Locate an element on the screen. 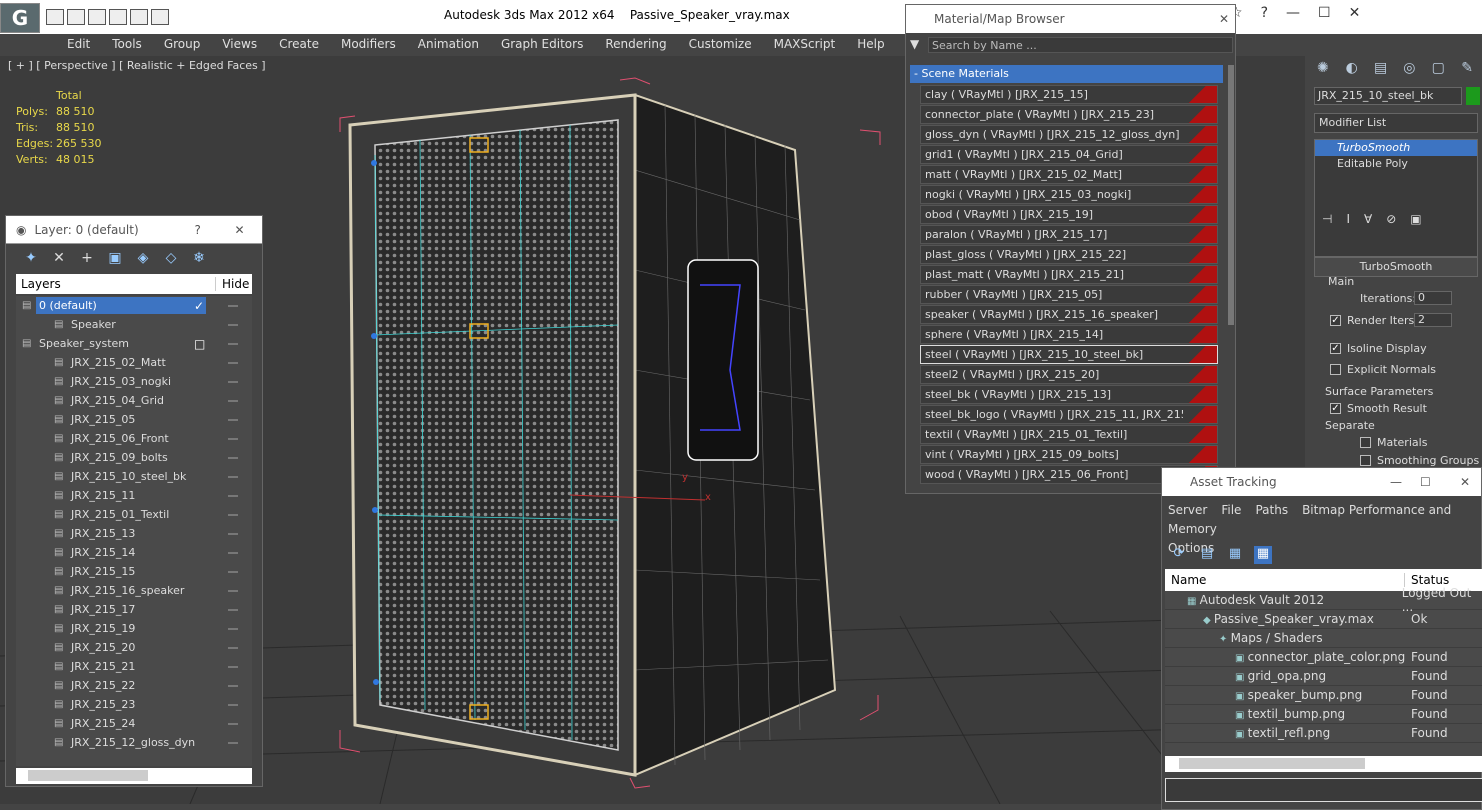  scrollbar-thumb is located at coordinates (1272, 763).